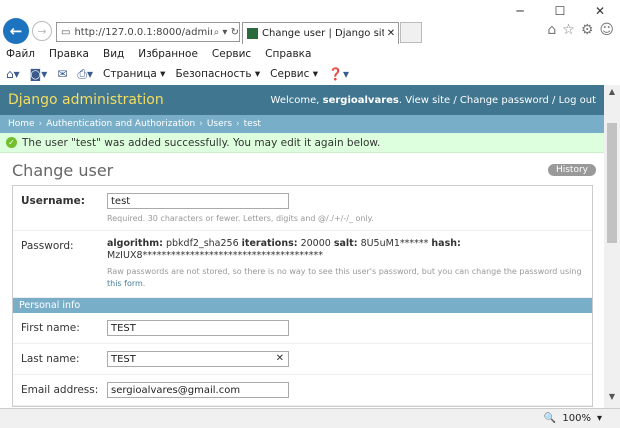 Image resolution: width=620 pixels, height=428 pixels. Describe the element at coordinates (50, 359) in the screenshot. I see `last-name-label: Last name:` at that location.